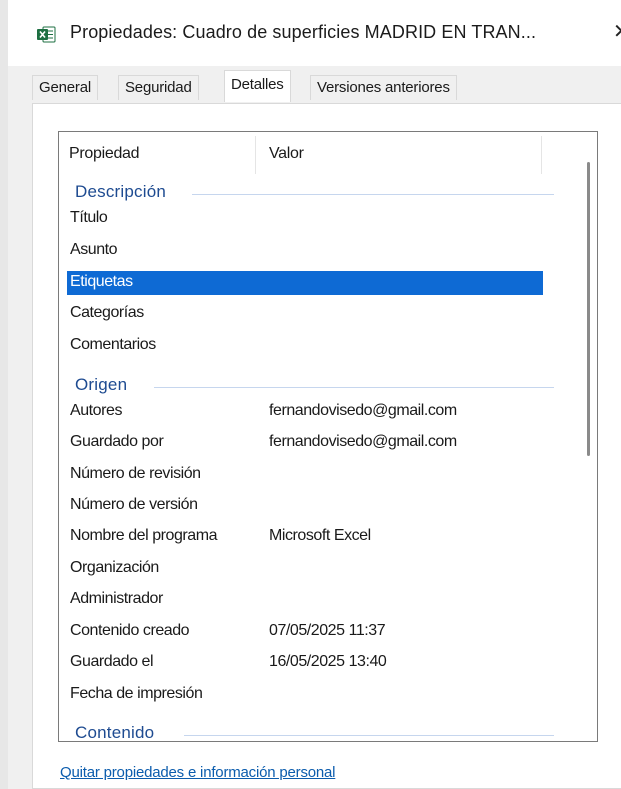 Image resolution: width=621 pixels, height=789 pixels. I want to click on scrollbar-thumb, so click(588, 309).